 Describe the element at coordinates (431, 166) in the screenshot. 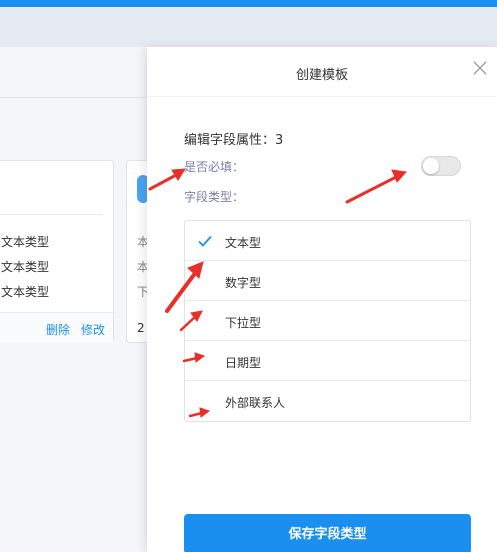

I see `toggle-knob` at that location.